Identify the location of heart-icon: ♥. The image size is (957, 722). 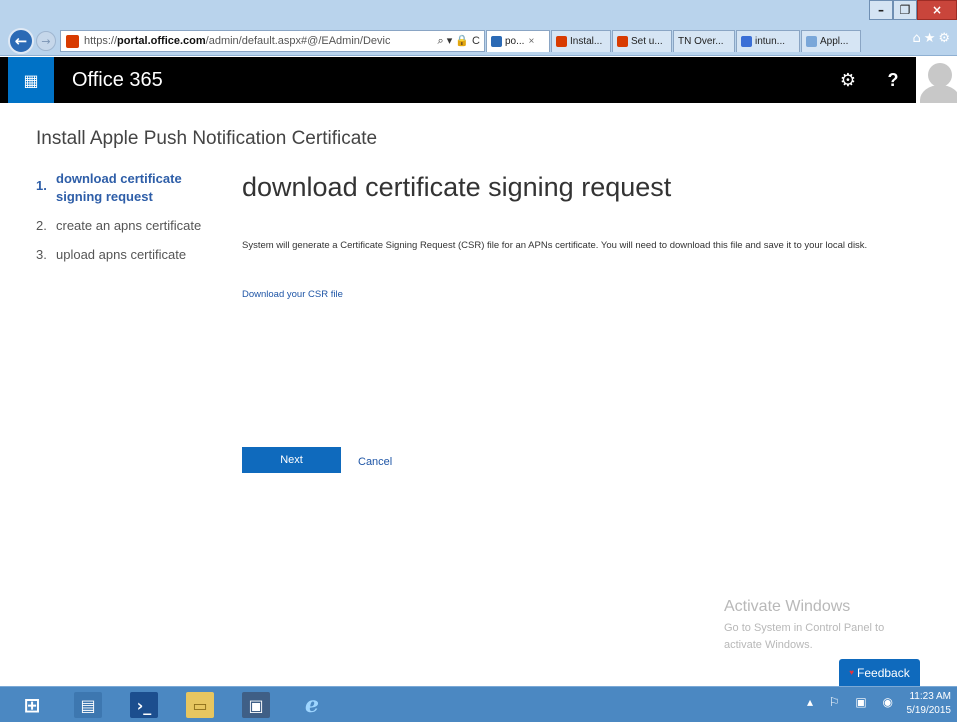
(852, 672).